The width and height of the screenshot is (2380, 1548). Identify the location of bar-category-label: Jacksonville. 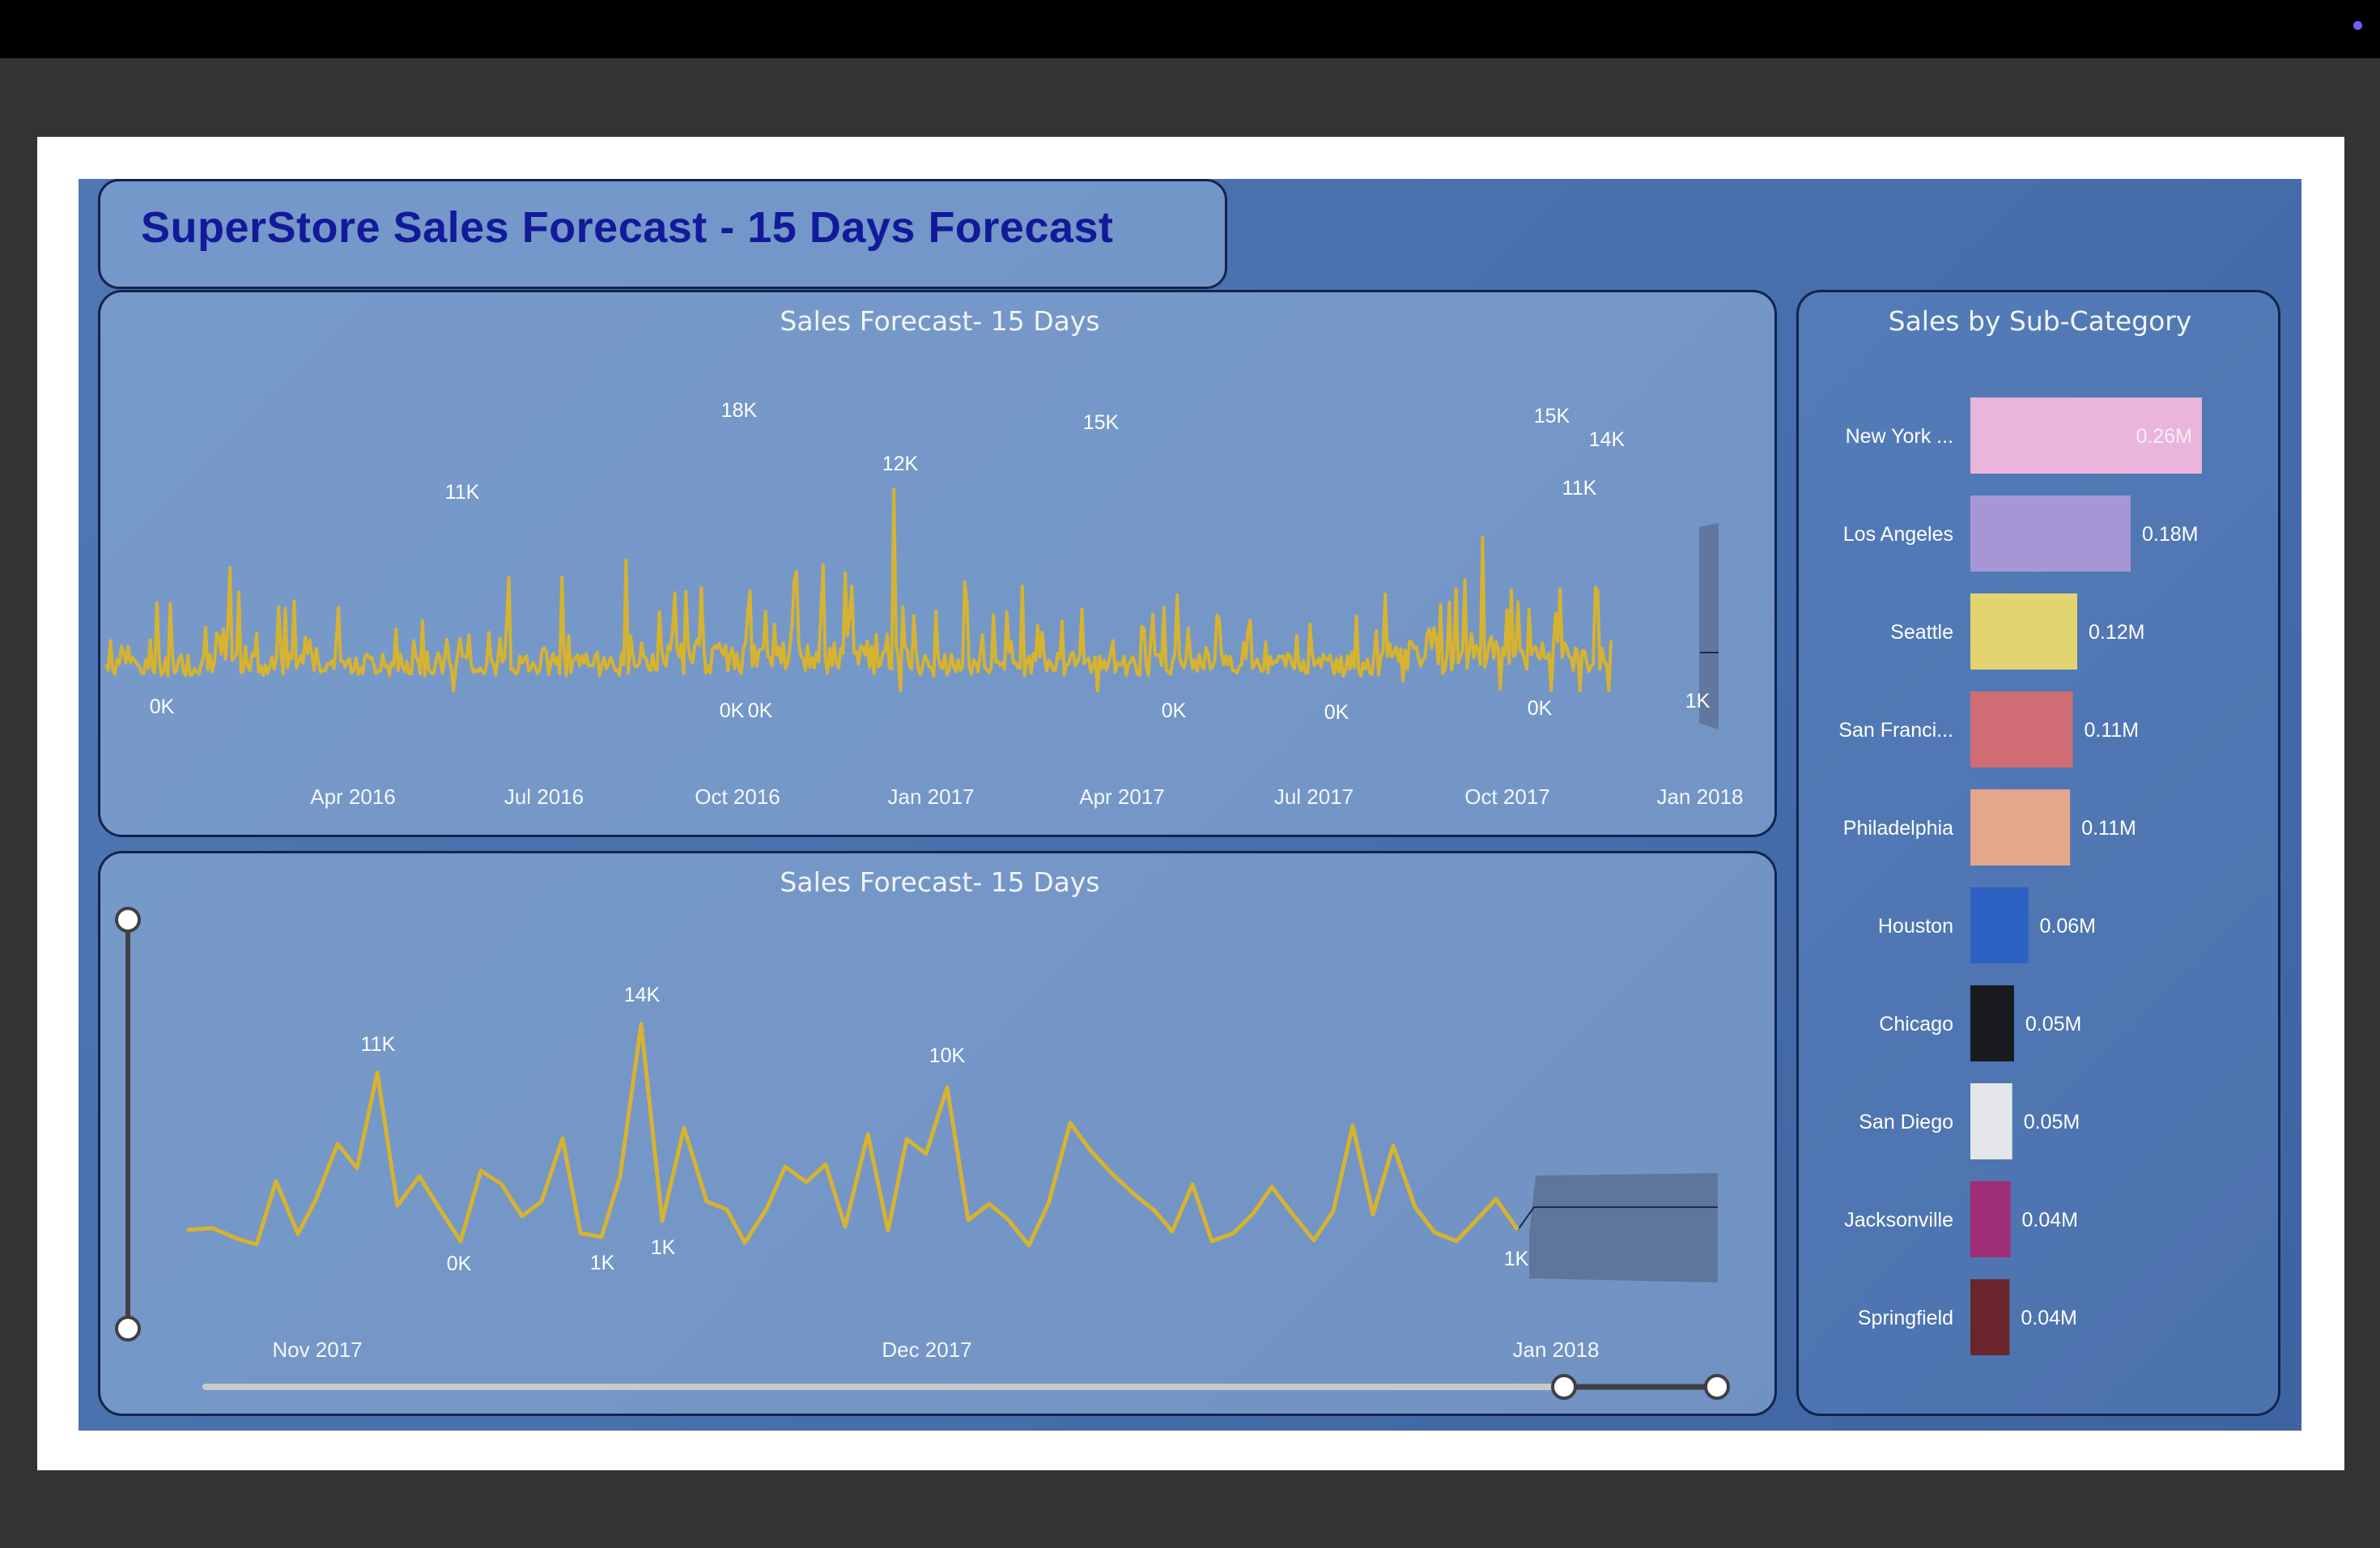
(1899, 1220).